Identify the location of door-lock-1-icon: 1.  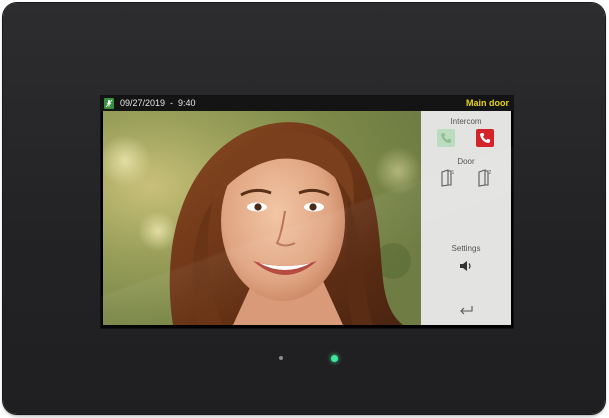
(448, 178).